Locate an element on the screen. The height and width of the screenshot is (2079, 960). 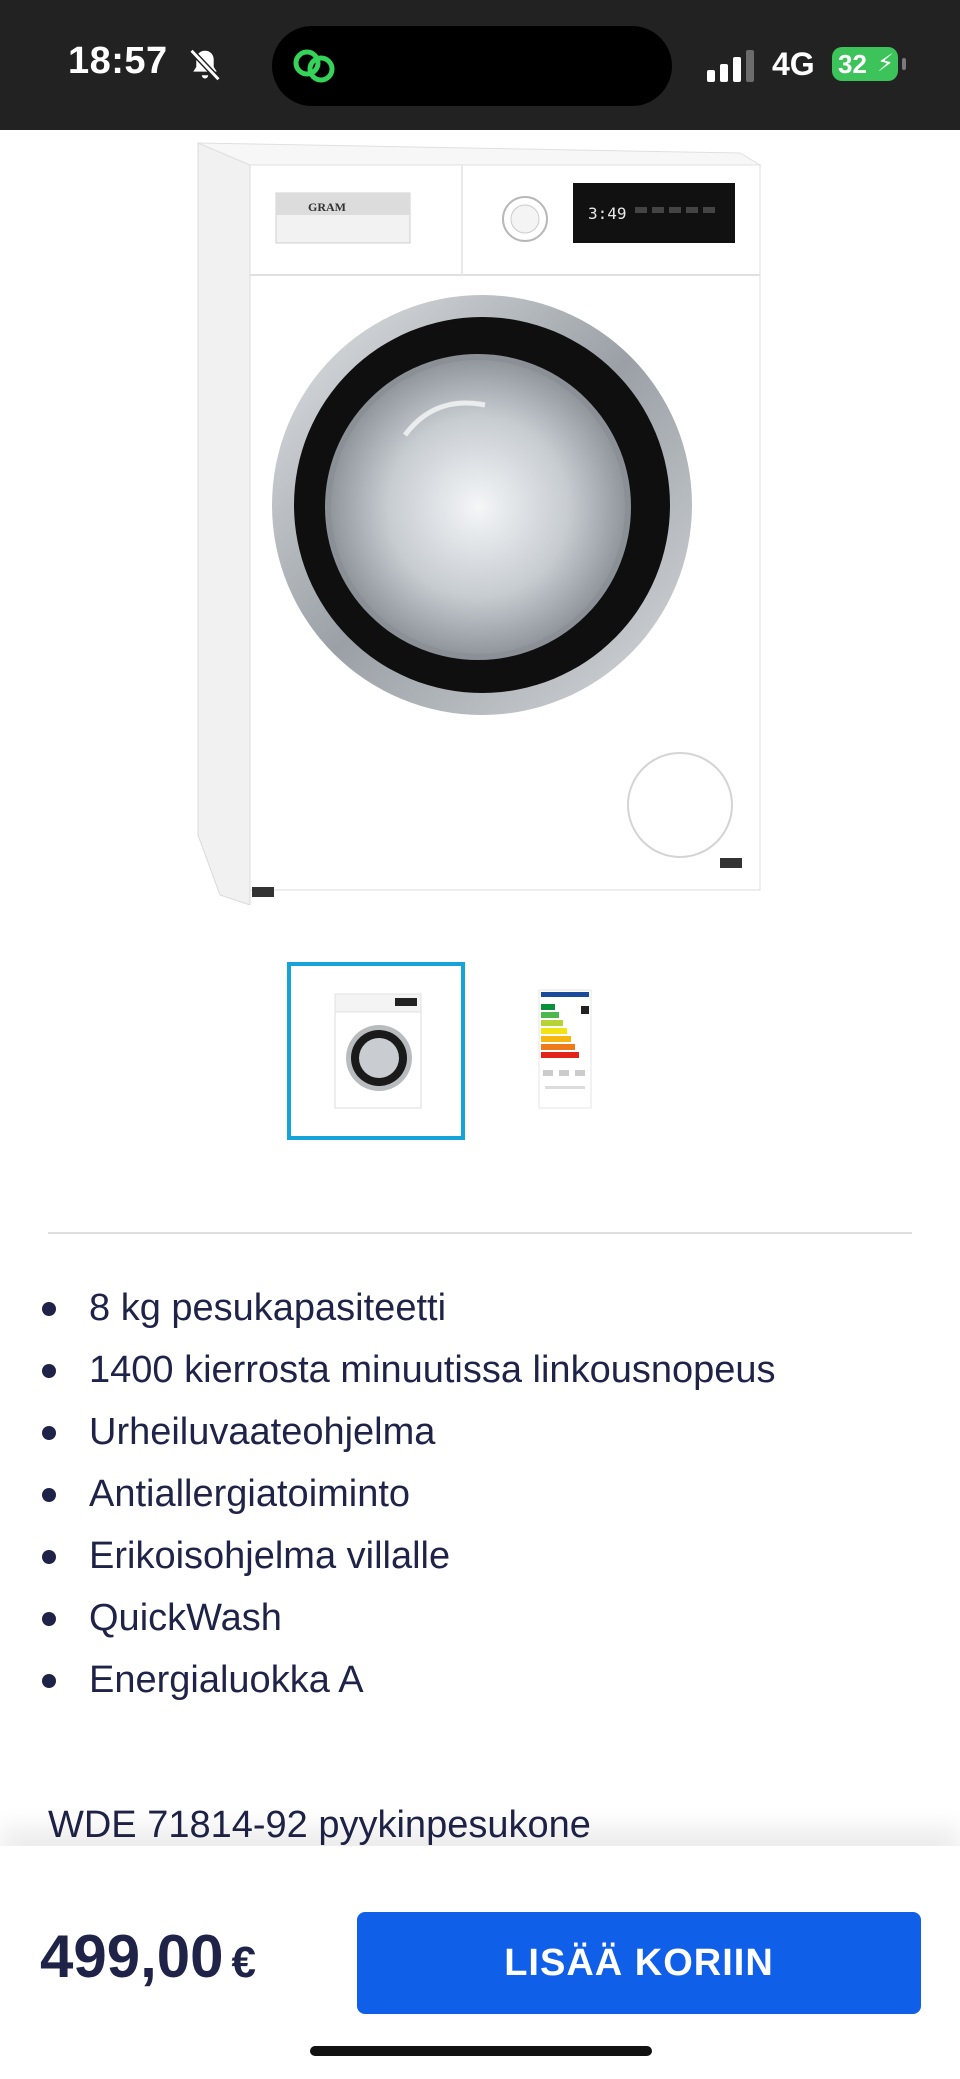
energy-label-thumbnail is located at coordinates (565, 1049).